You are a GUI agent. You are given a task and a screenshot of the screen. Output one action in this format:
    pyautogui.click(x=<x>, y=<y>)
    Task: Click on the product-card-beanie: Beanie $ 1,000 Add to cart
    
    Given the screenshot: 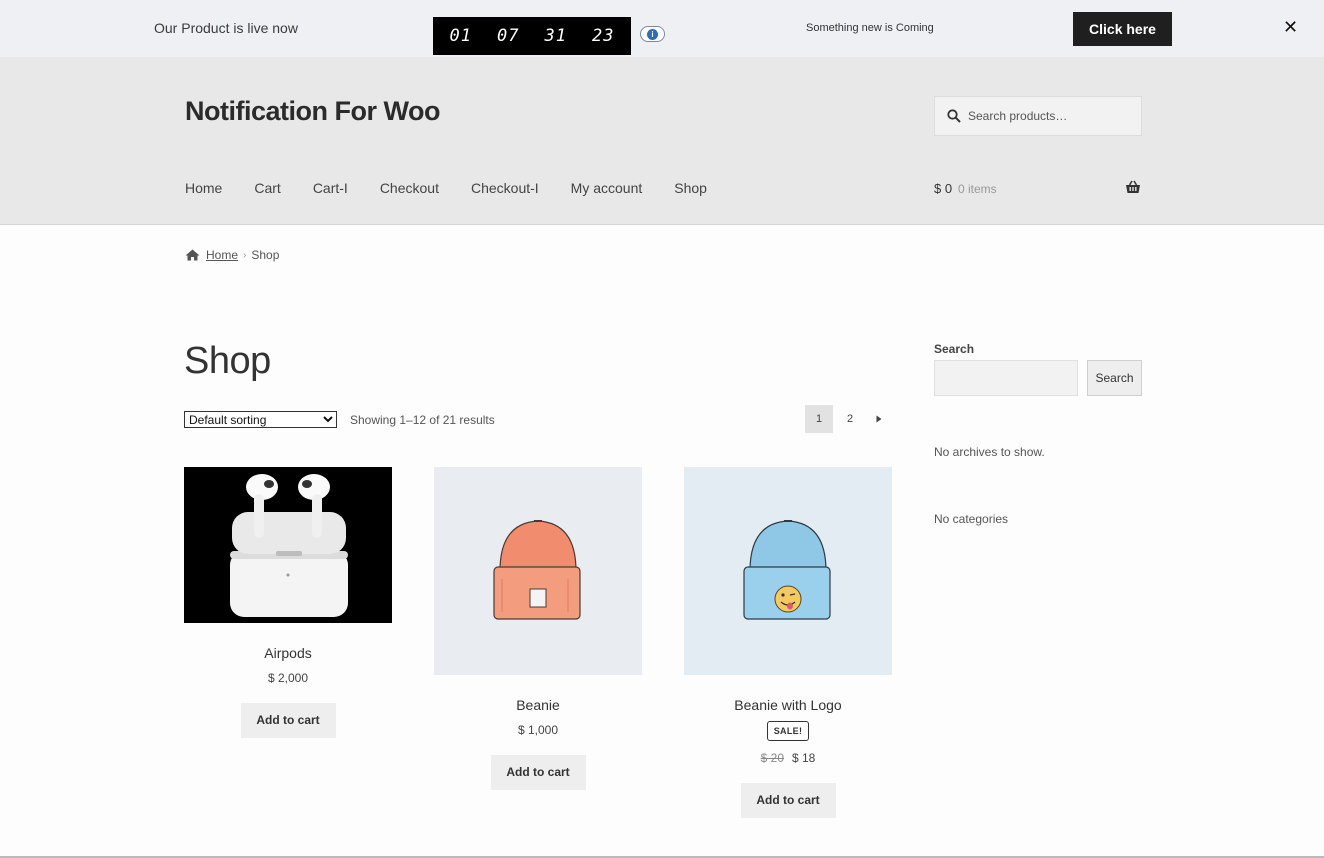 What is the action you would take?
    pyautogui.click(x=538, y=628)
    